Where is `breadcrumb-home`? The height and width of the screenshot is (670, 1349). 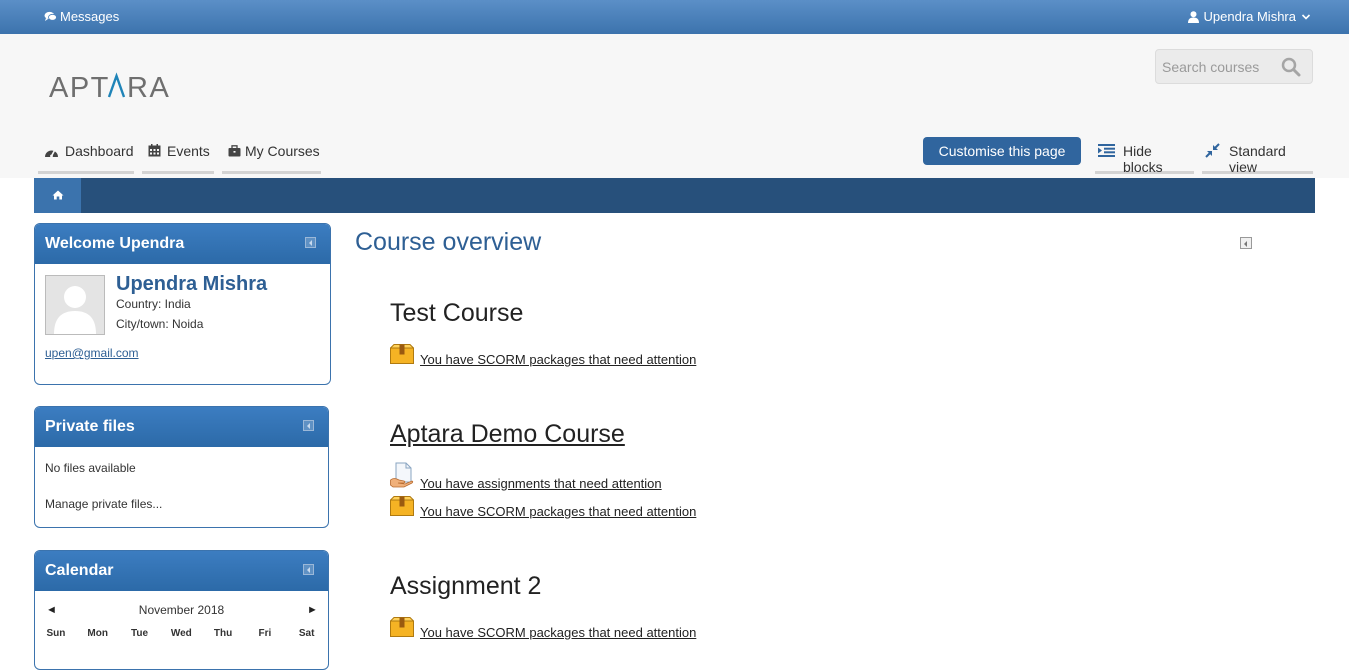
breadcrumb-home is located at coordinates (57, 195).